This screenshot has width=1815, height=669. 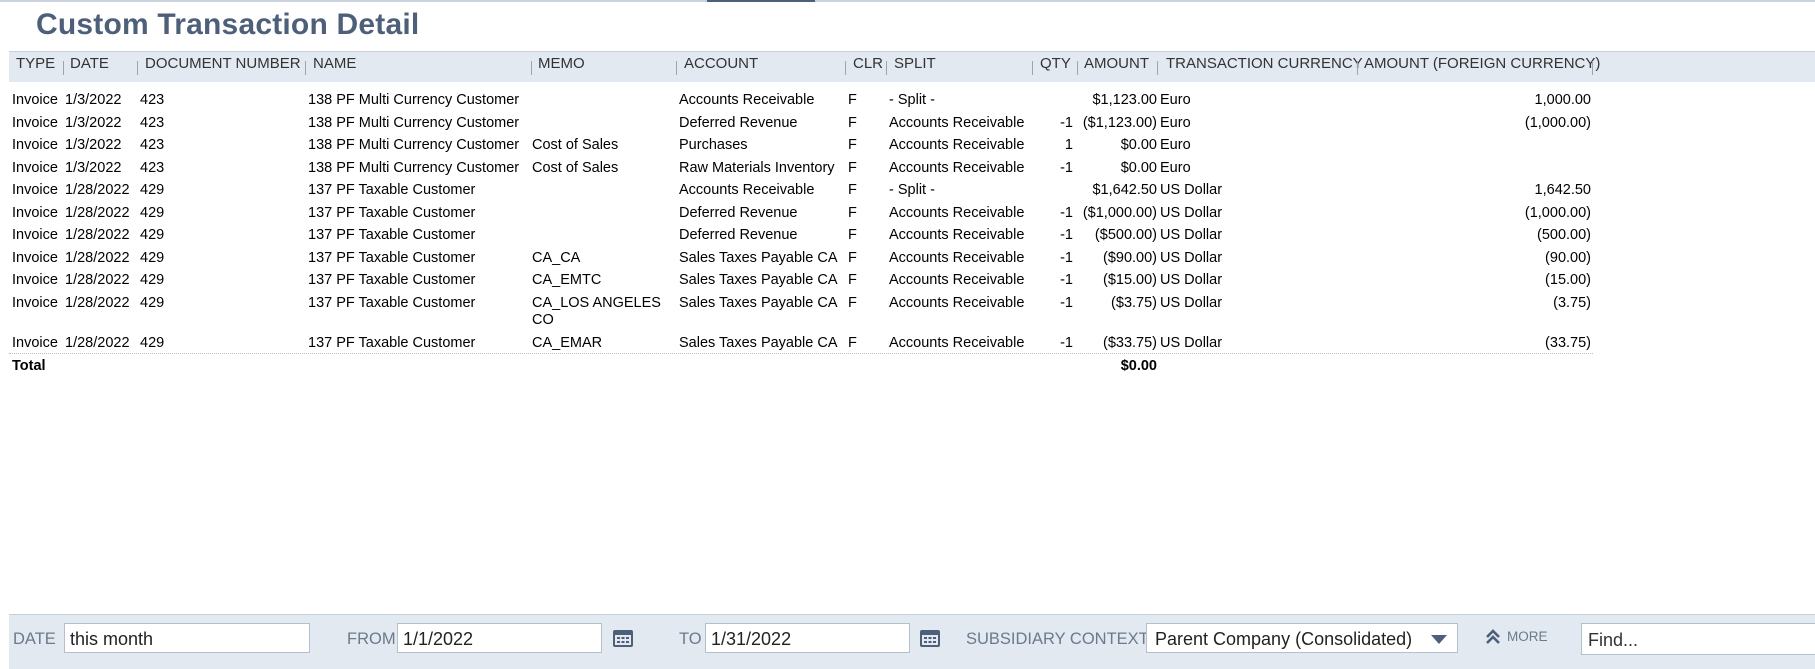 What do you see at coordinates (1068, 145) in the screenshot?
I see `cell-qty: 1` at bounding box center [1068, 145].